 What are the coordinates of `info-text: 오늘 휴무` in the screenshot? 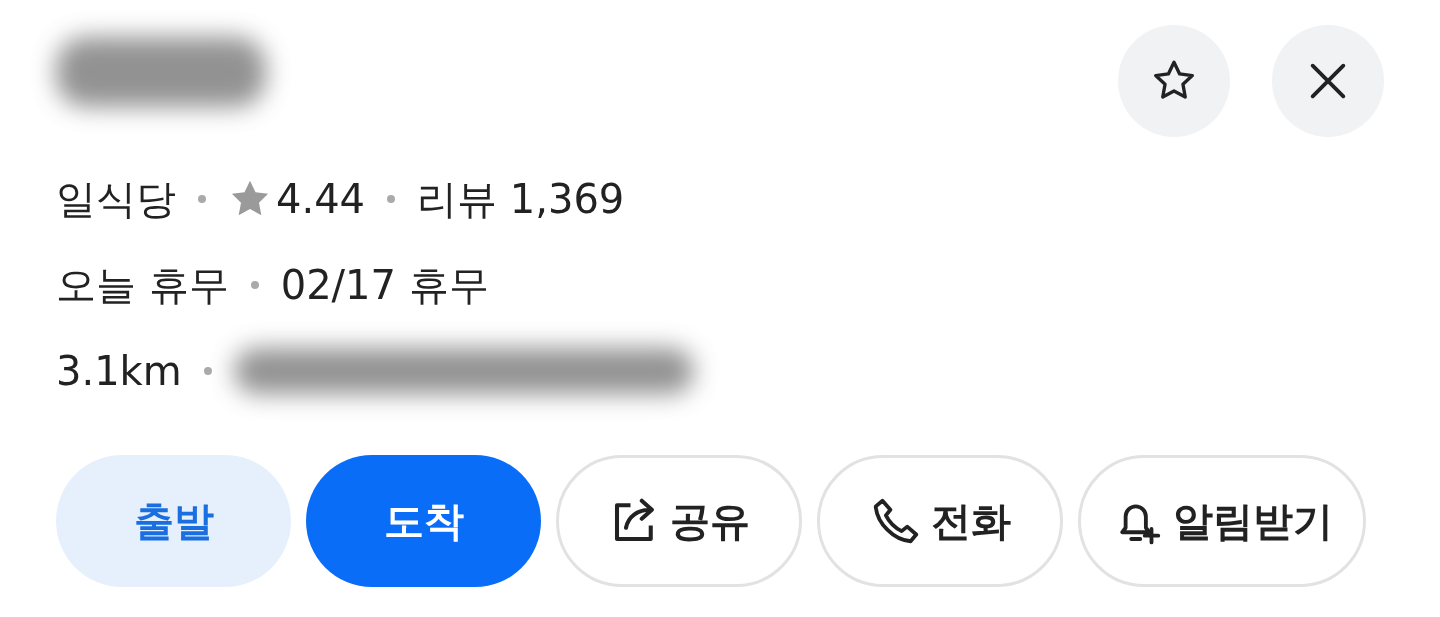 It's located at (142, 285).